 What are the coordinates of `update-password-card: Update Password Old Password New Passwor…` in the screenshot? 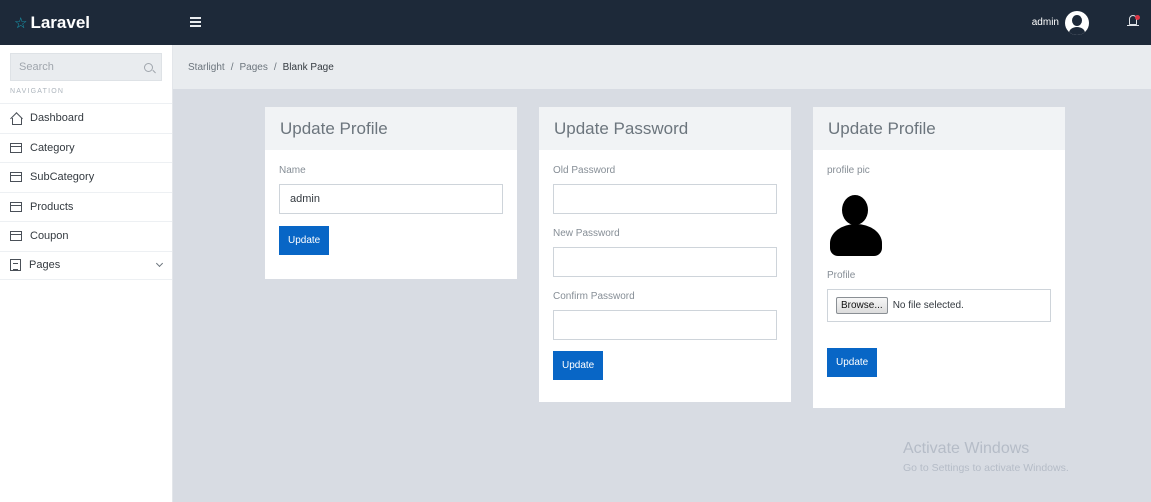 It's located at (665, 254).